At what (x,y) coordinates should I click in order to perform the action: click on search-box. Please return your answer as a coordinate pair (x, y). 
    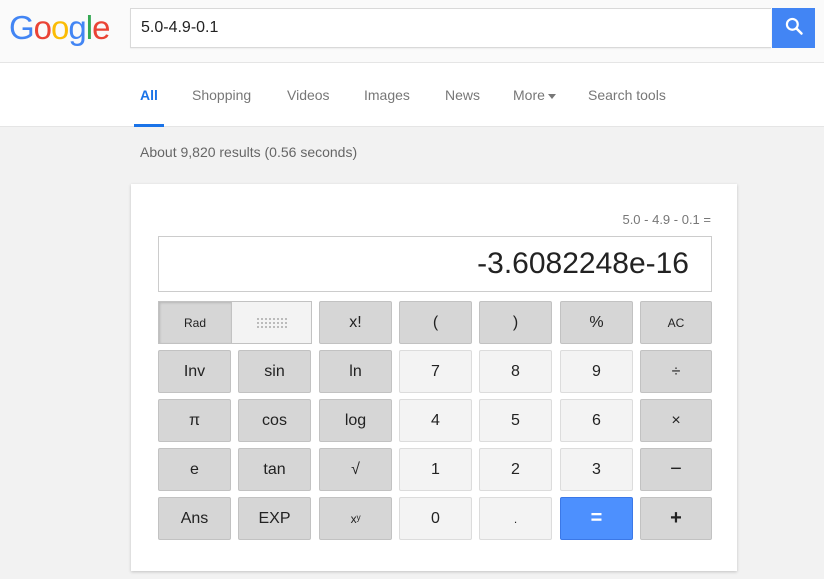
    Looking at the image, I should click on (450, 28).